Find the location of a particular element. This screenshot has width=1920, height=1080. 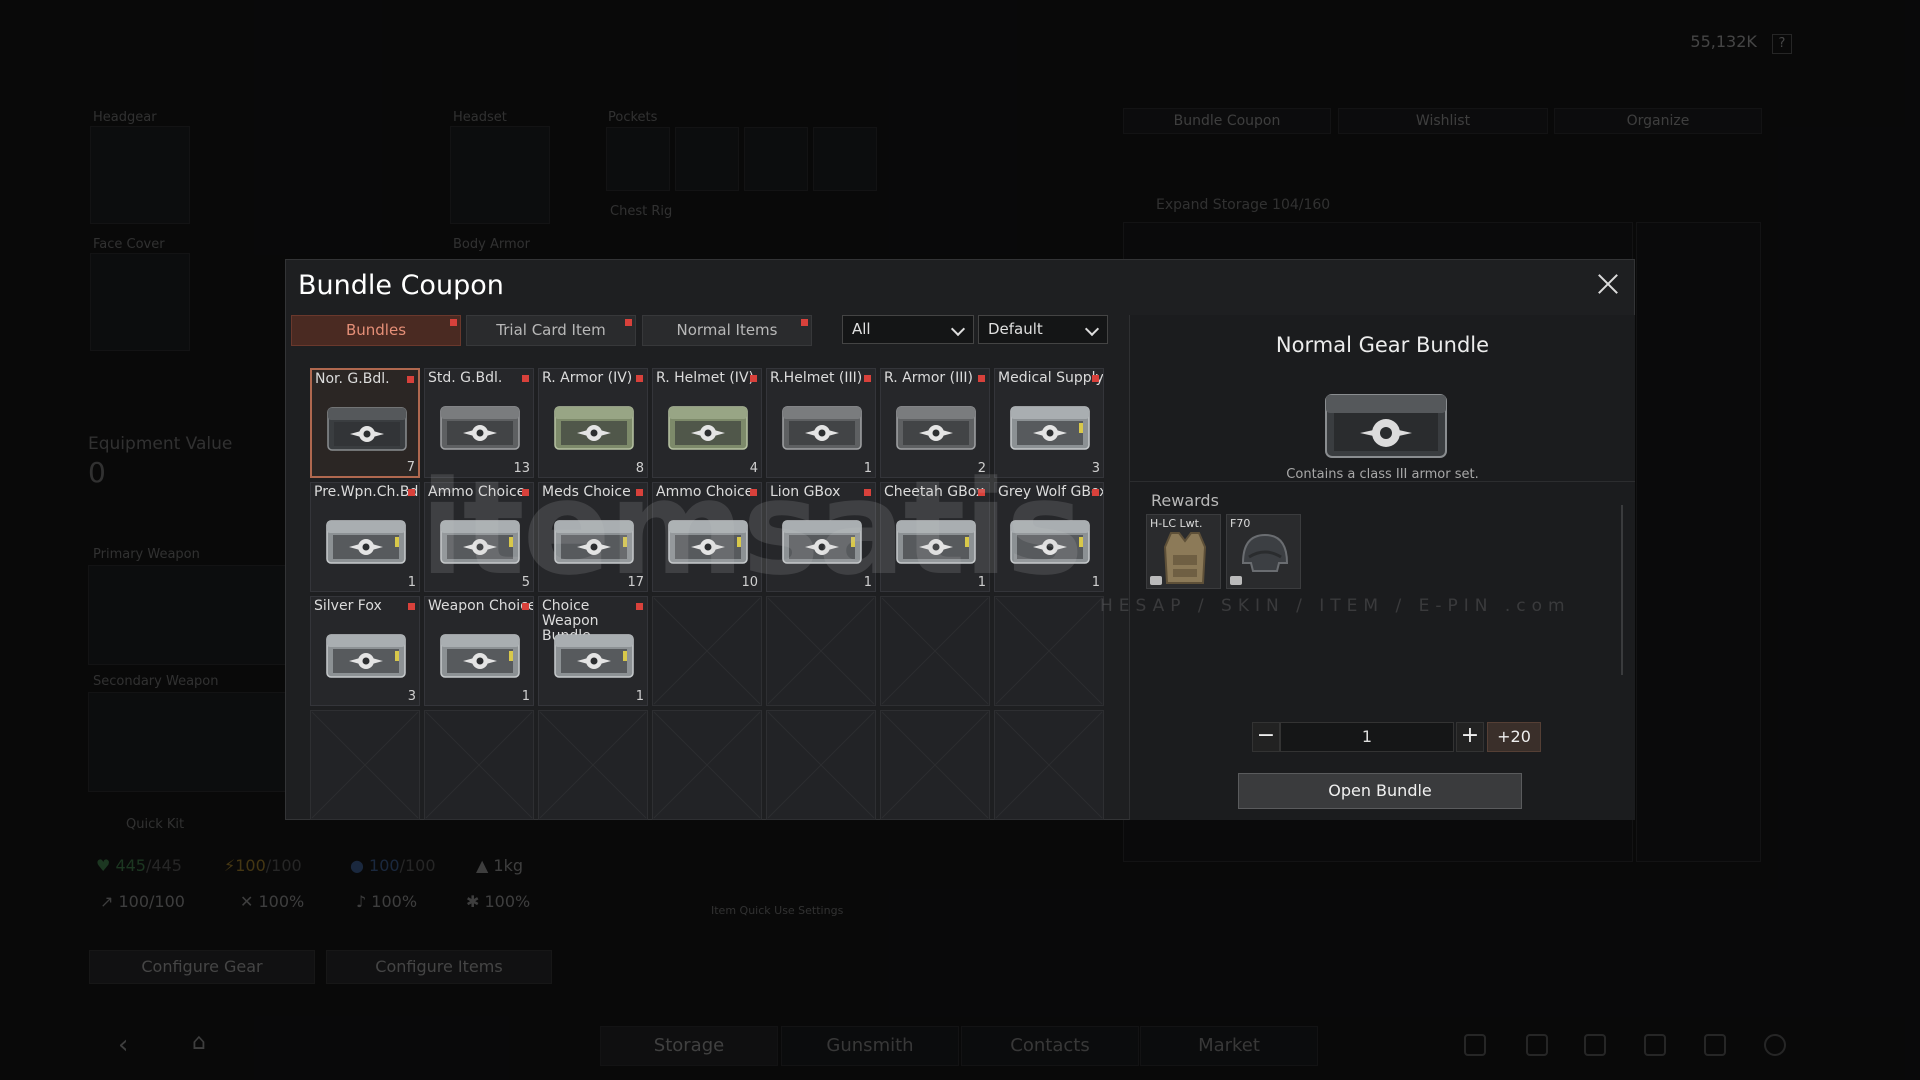

bundle-cell: Ammo Choice 10 is located at coordinates (707, 537).